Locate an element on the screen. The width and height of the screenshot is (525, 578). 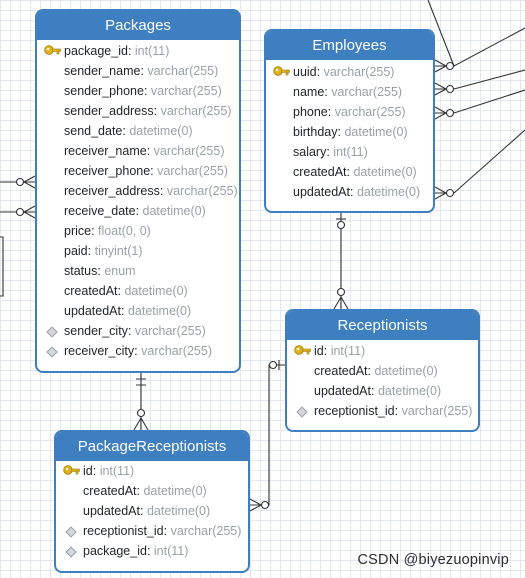
field-name: receiver_phone is located at coordinates (107, 171).